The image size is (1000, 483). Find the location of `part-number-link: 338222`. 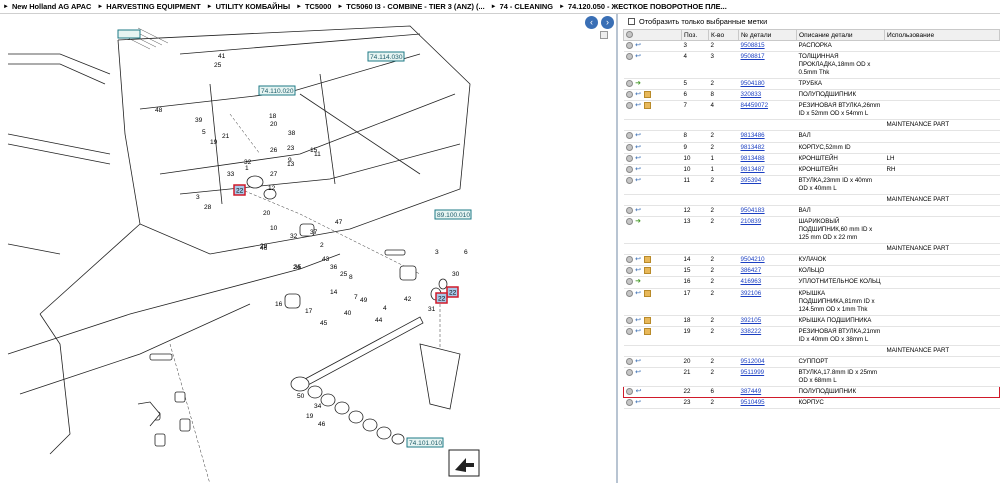

part-number-link: 338222 is located at coordinates (751, 331).